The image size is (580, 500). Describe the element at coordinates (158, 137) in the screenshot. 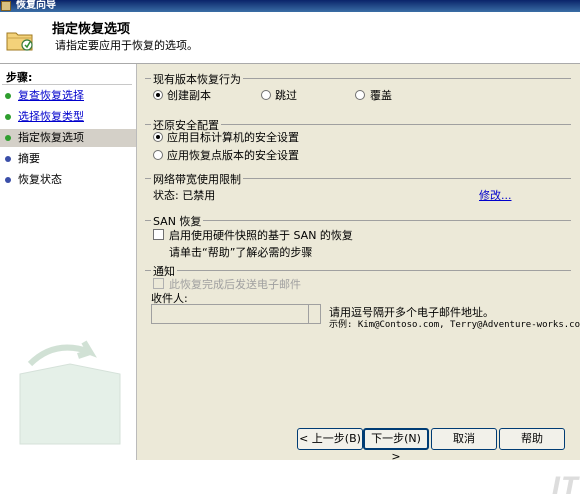

I see `target-security-radio` at that location.